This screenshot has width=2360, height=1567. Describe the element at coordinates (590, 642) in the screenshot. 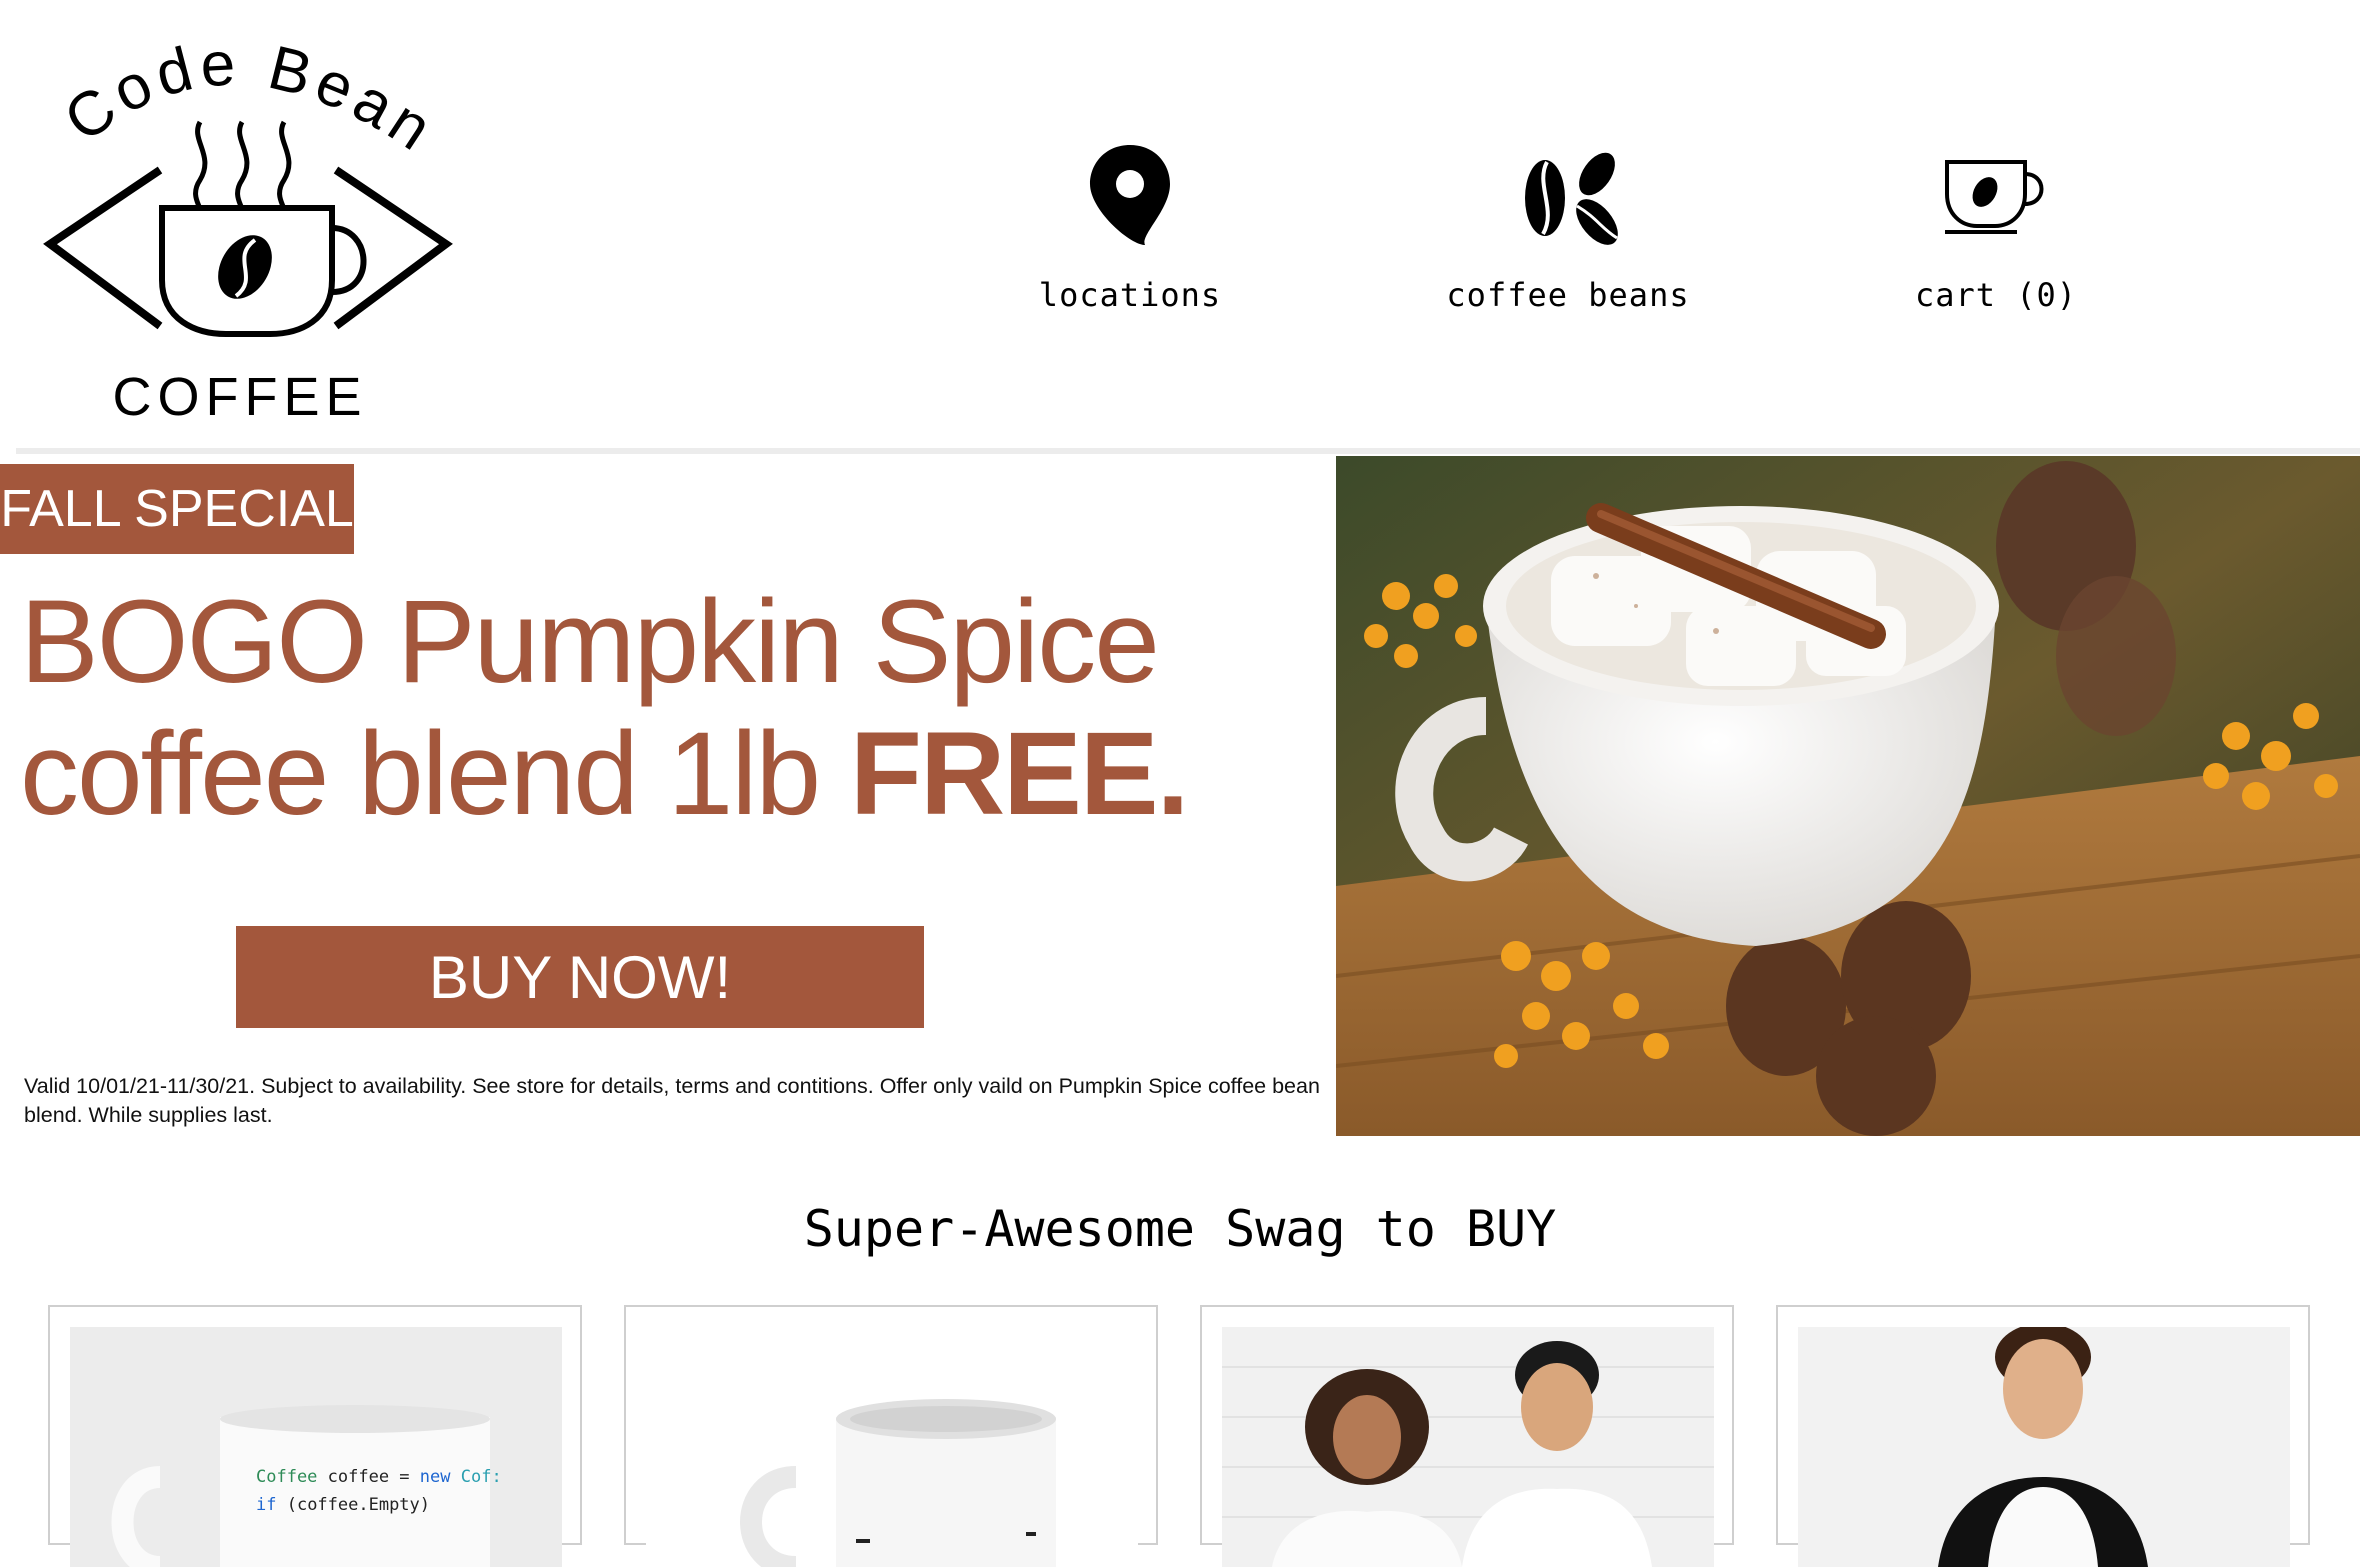

I see `promo-headline-line1: BOGO Pumpkin Spice` at that location.